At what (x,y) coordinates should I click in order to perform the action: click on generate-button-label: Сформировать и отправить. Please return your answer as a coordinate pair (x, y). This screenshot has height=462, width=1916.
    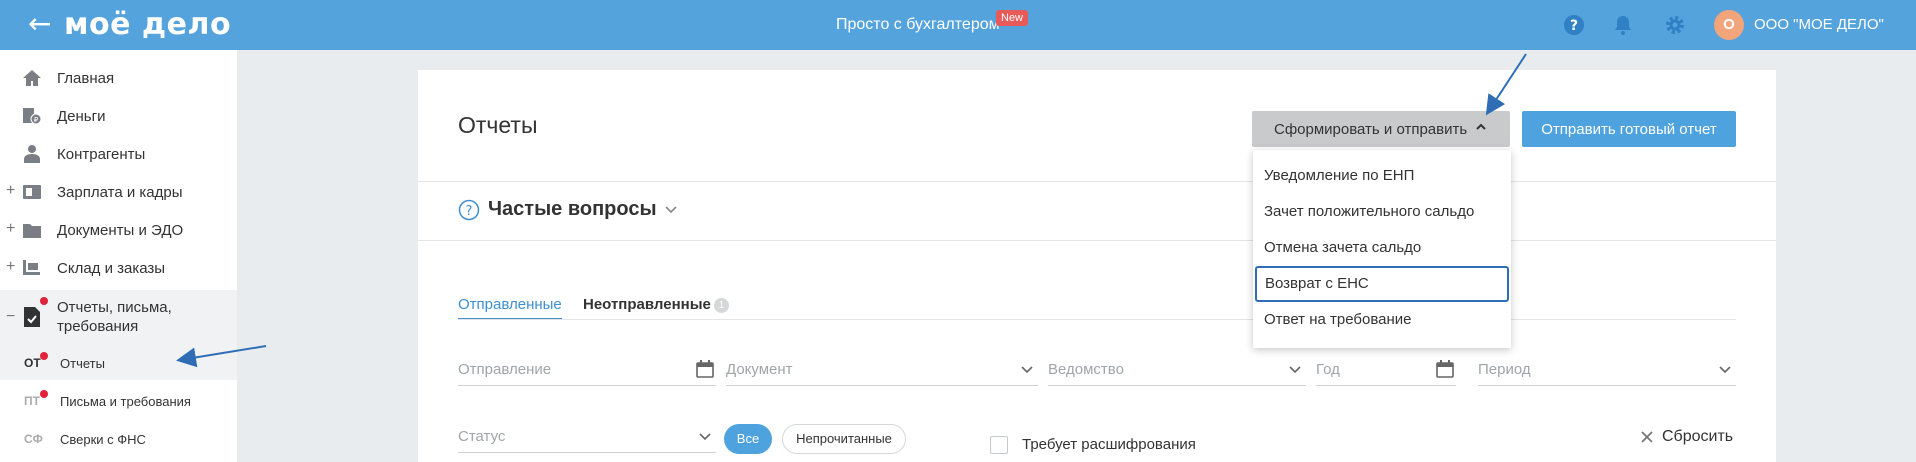
    Looking at the image, I should click on (1371, 129).